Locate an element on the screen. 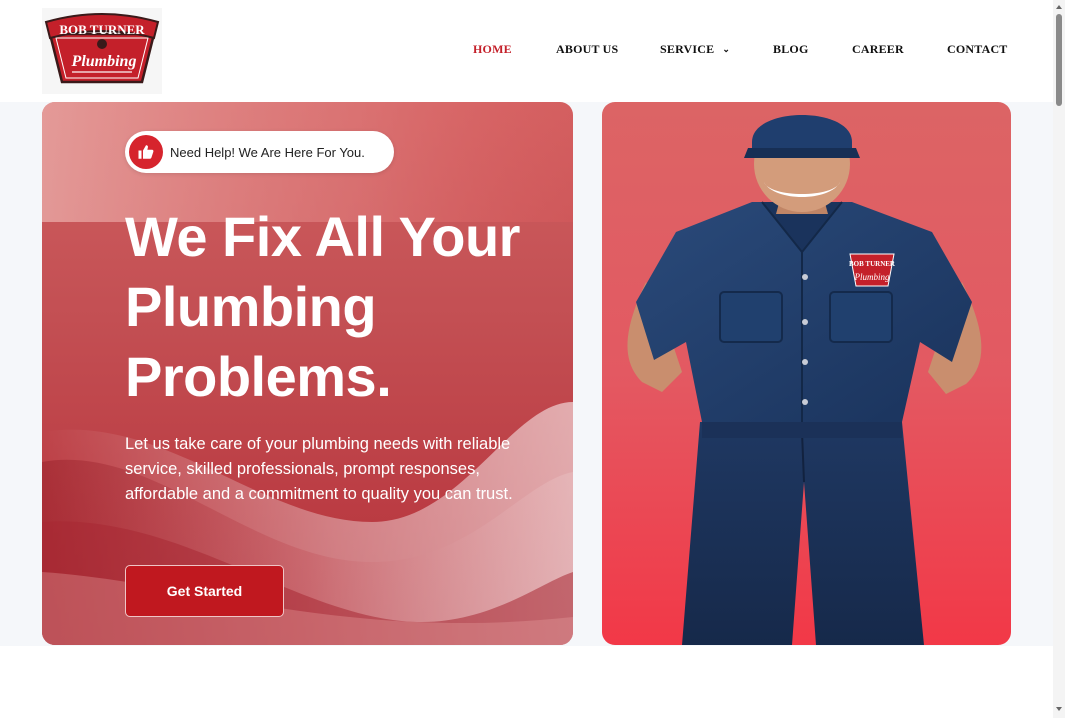 The width and height of the screenshot is (1065, 718). scrollbar-thumb is located at coordinates (1059, 60).